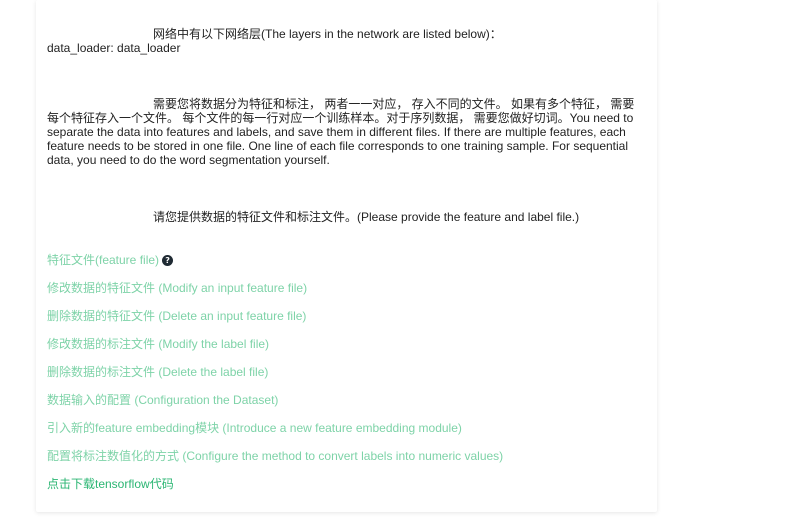 The image size is (811, 519). Describe the element at coordinates (168, 260) in the screenshot. I see `question-circle-icon: ?` at that location.